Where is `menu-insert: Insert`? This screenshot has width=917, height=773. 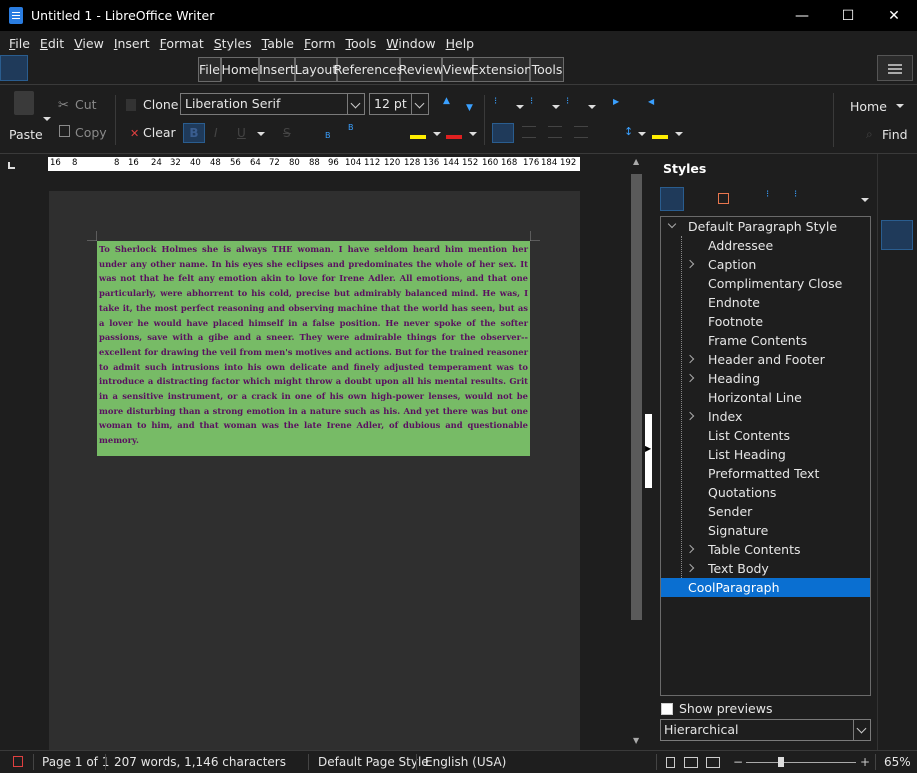 menu-insert: Insert is located at coordinates (132, 43).